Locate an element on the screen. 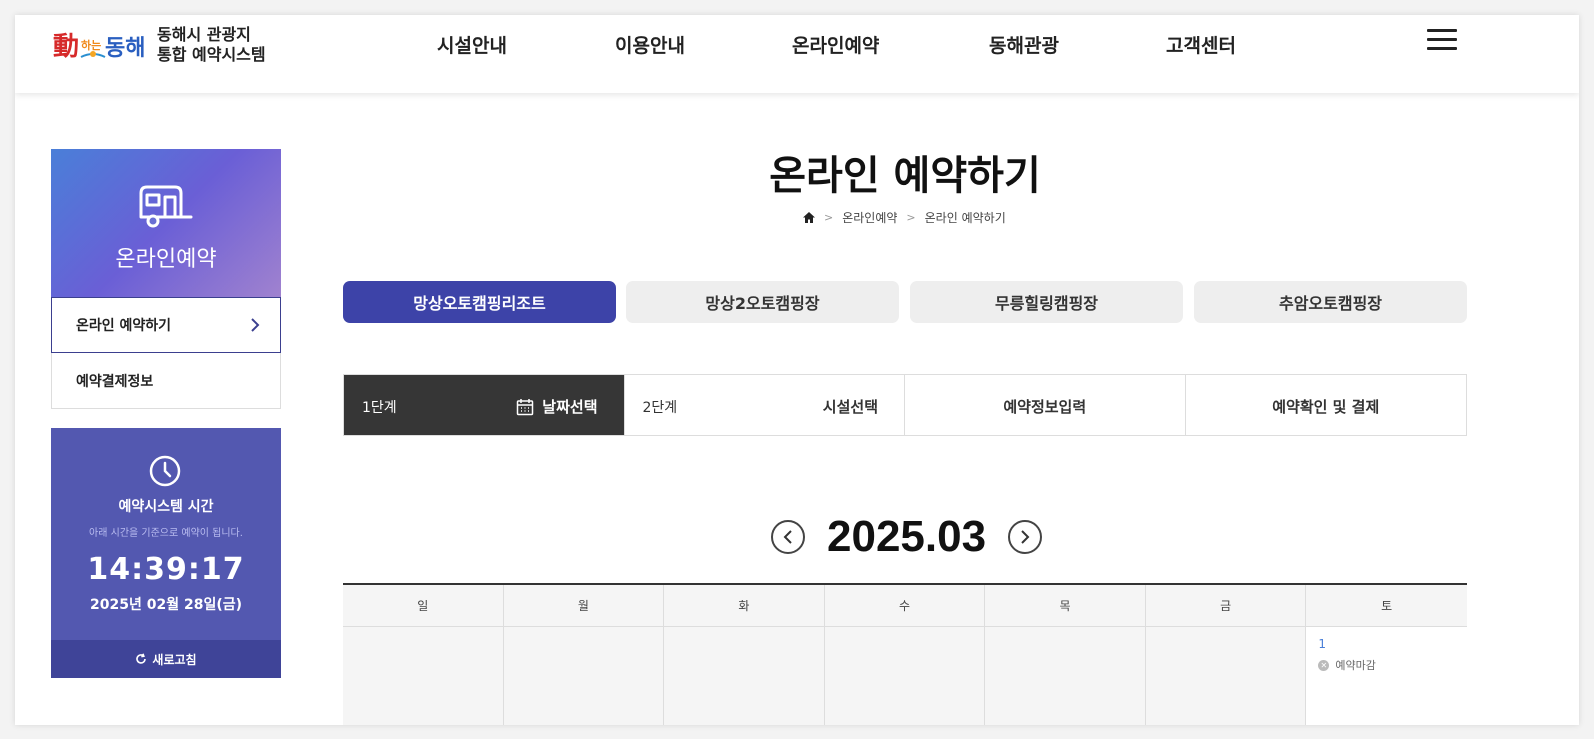 The width and height of the screenshot is (1594, 739). caravan-icon is located at coordinates (166, 206).